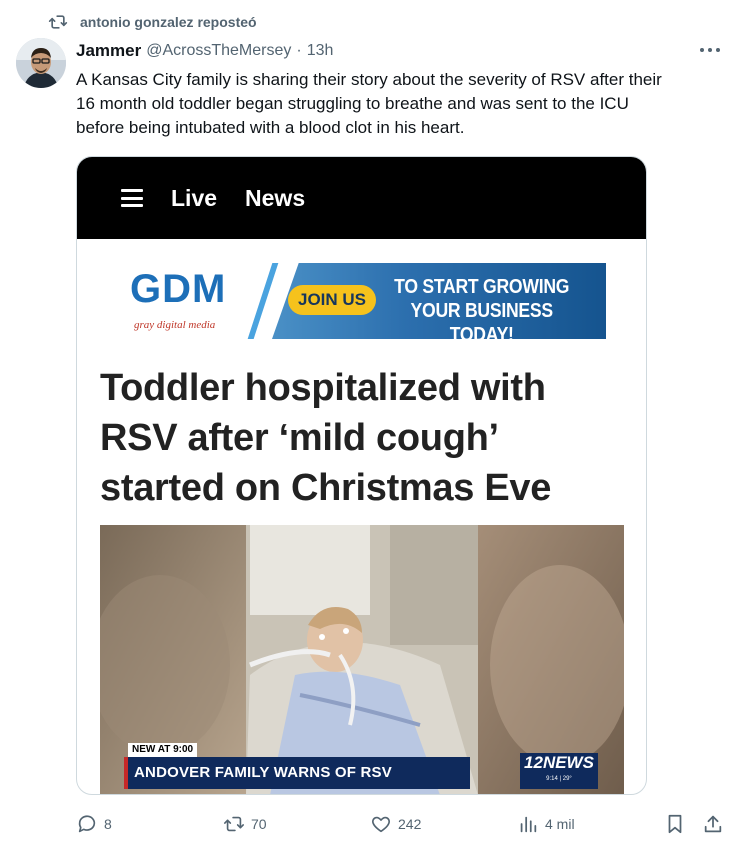  I want to click on bookmark-icon, so click(675, 824).